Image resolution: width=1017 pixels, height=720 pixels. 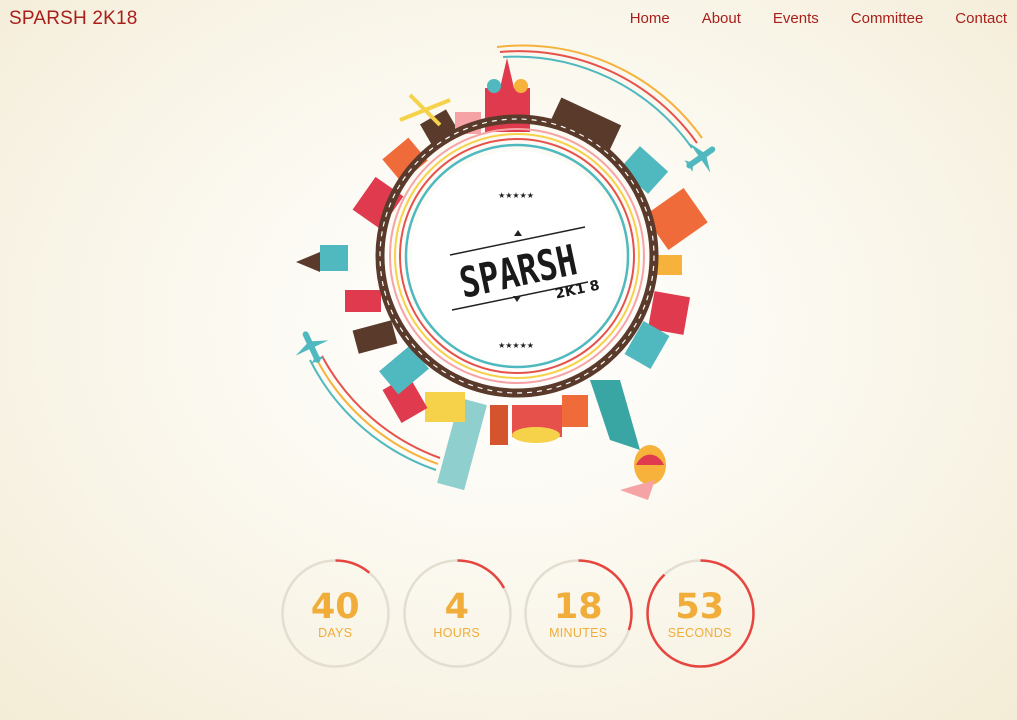 I want to click on logo-stars-top: ★★★★★, so click(x=516, y=195).